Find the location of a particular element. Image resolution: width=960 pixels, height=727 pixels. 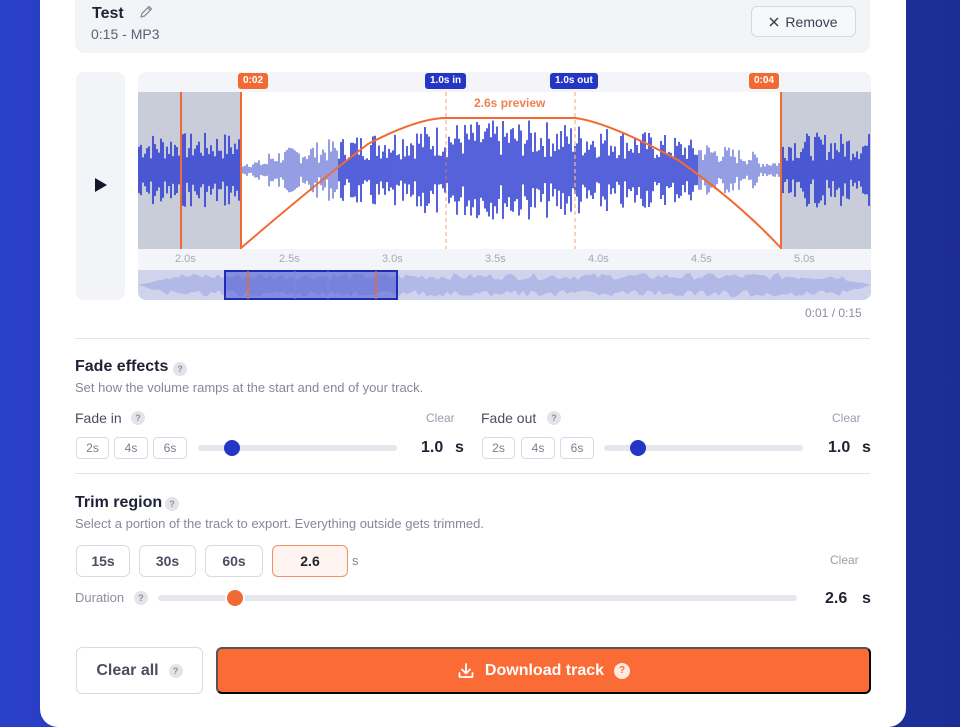

timeline-tick: 3.0s is located at coordinates (392, 259).